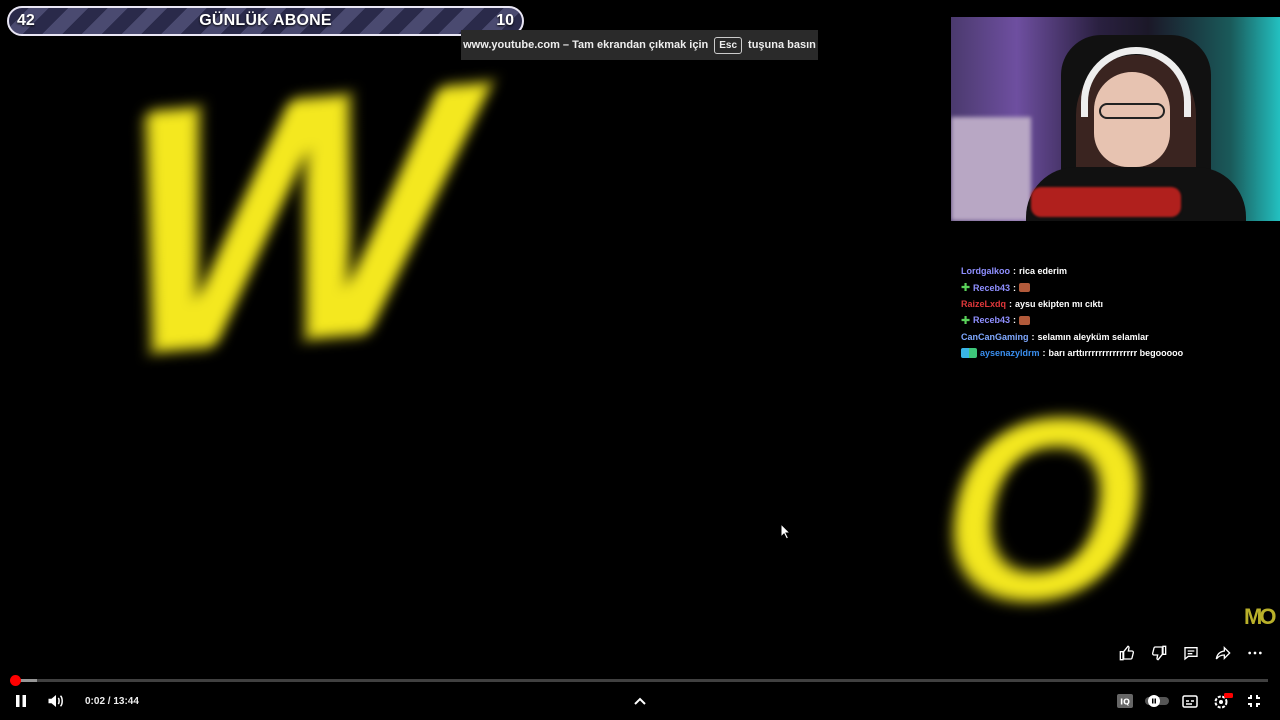 The width and height of the screenshot is (1280, 720). What do you see at coordinates (728, 45) in the screenshot?
I see `esc-key-badge: Esc` at bounding box center [728, 45].